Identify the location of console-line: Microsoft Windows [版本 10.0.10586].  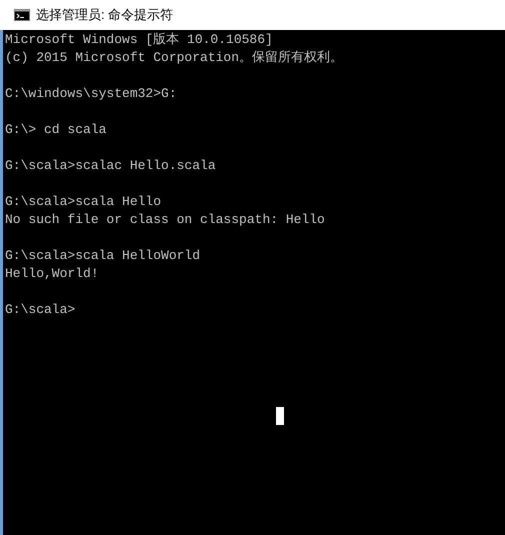
(139, 39).